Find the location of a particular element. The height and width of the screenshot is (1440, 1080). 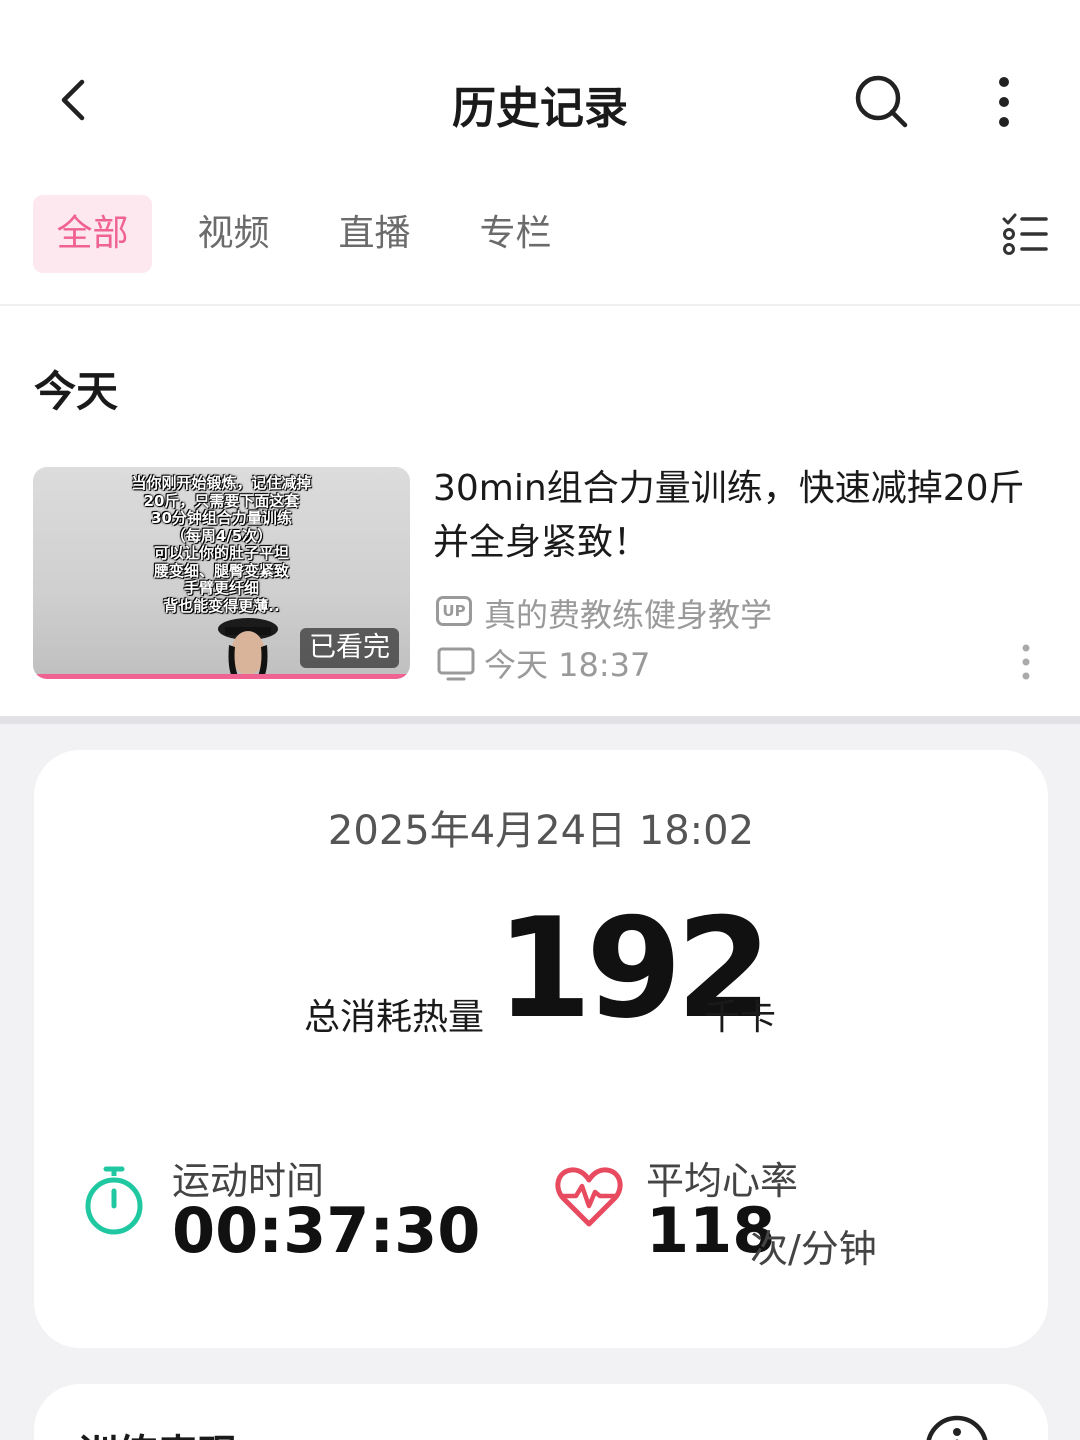

calories-unit: 千卡 is located at coordinates (740, 1017).